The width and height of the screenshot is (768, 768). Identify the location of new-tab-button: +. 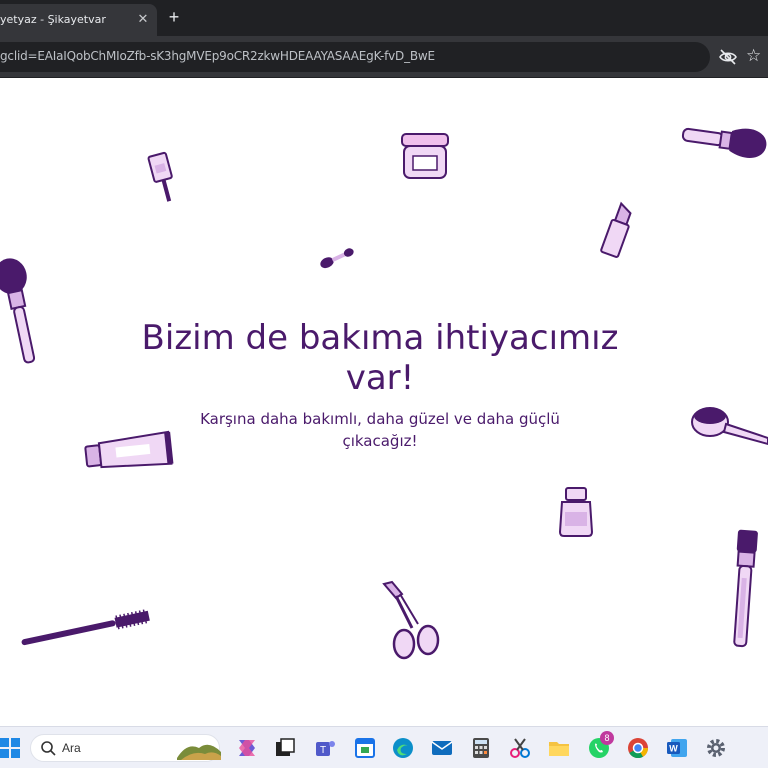
(174, 17).